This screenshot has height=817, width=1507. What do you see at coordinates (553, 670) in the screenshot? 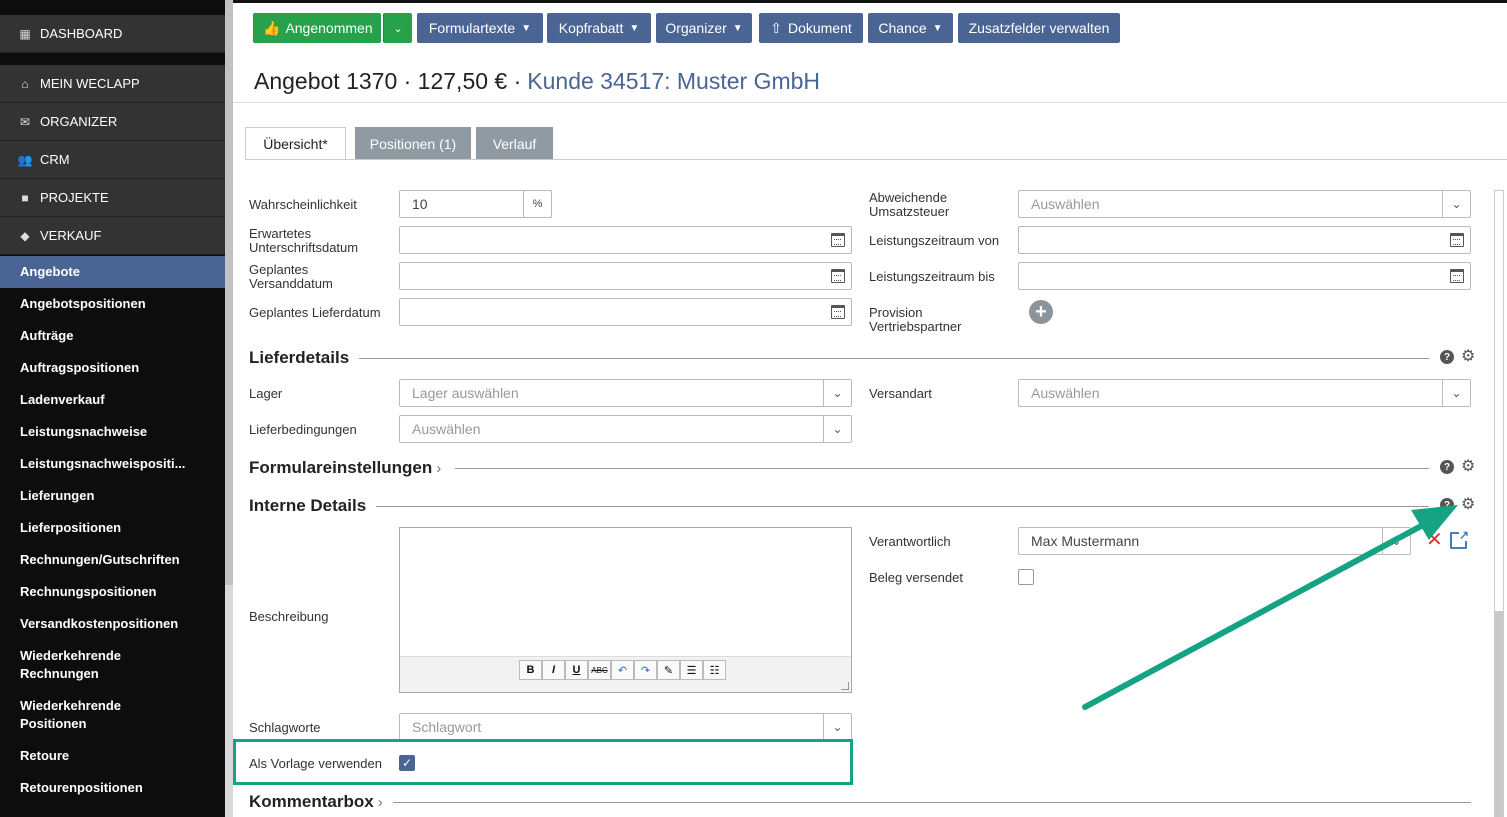
I see `italic-icon: I` at bounding box center [553, 670].